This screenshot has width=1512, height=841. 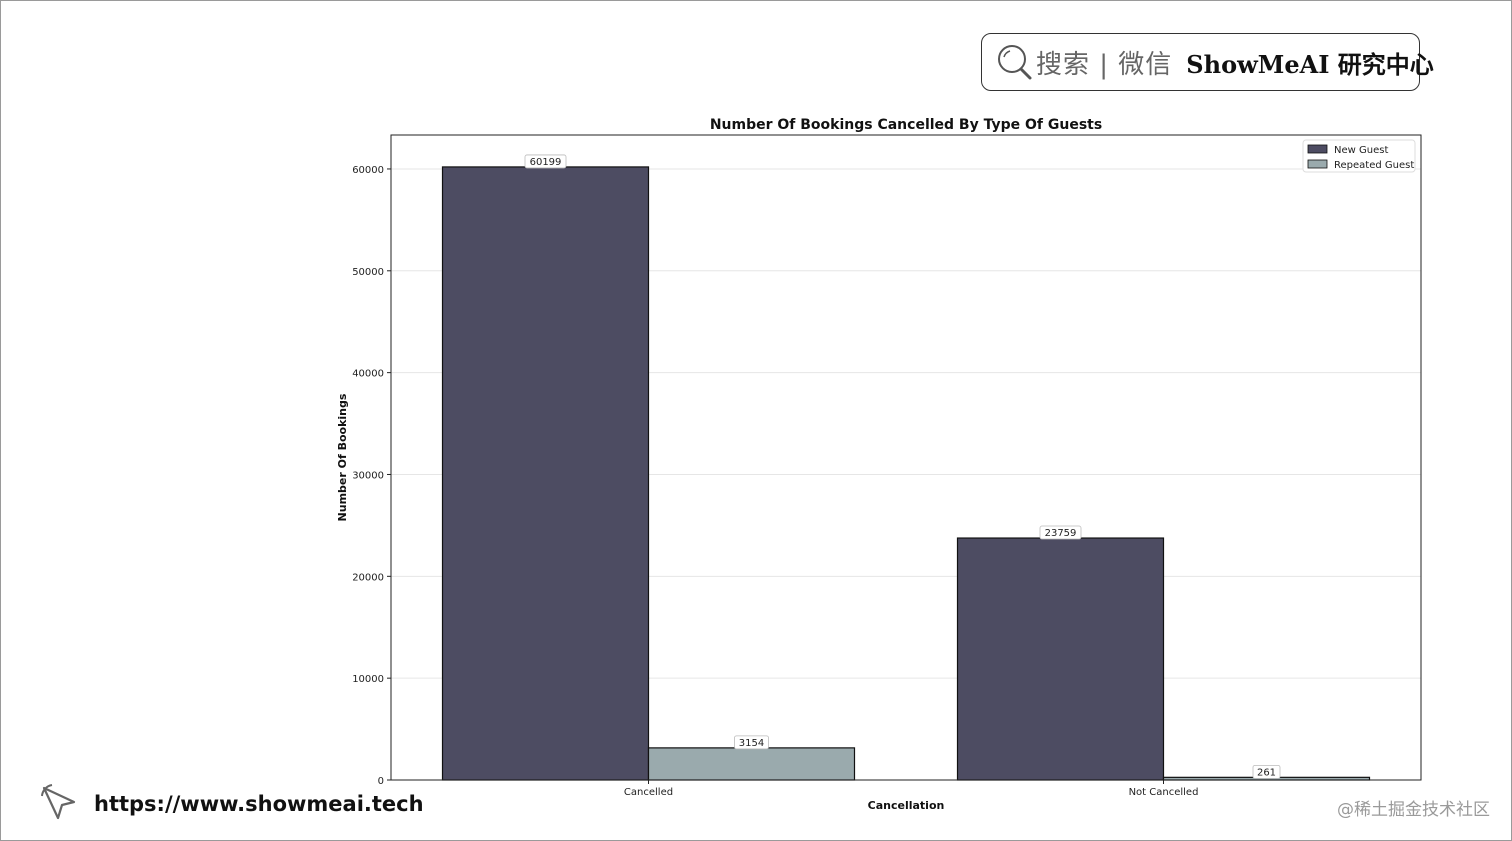 I want to click on y-tick-label: 40000, so click(x=368, y=374).